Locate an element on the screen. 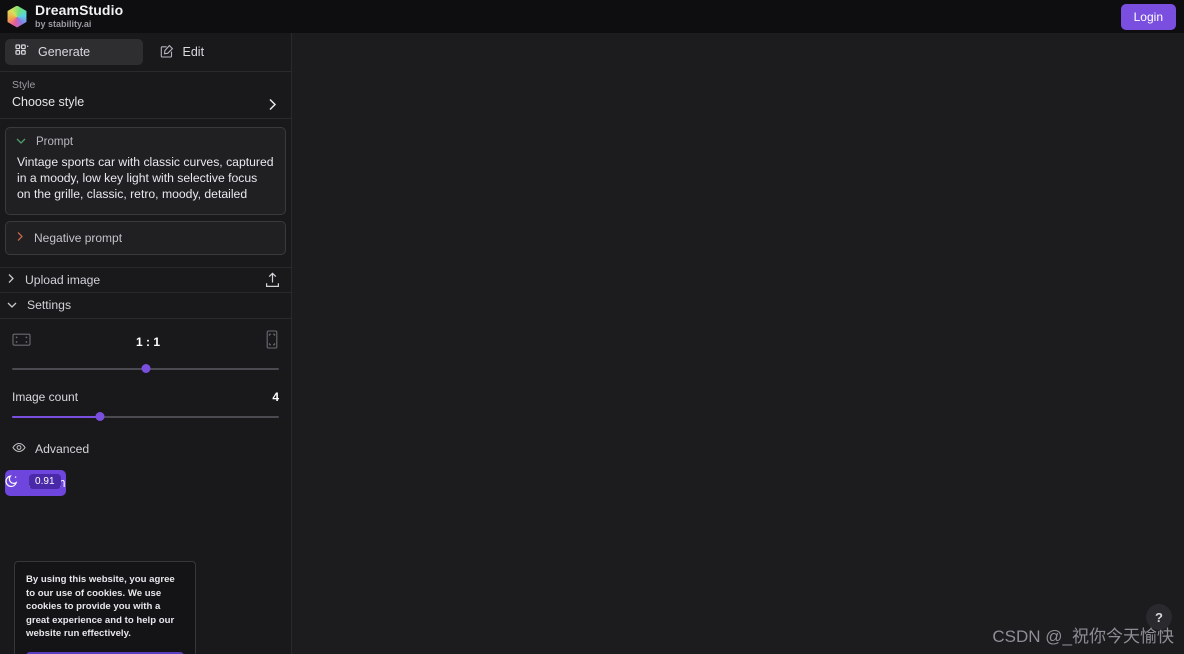 This screenshot has width=1184, height=654. aspect-ratio-value: 1 is located at coordinates (147, 341).